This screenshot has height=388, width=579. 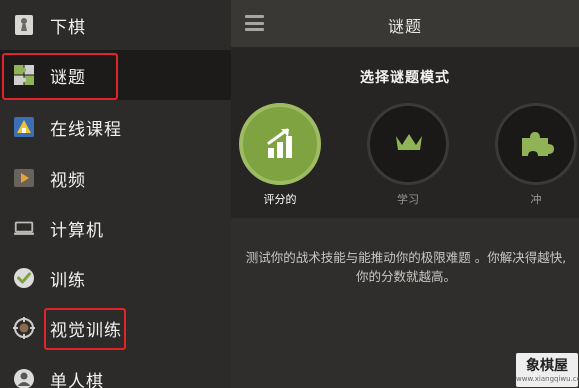 I want to click on sidebar-item-lessons: 在线课程, so click(x=115, y=127).